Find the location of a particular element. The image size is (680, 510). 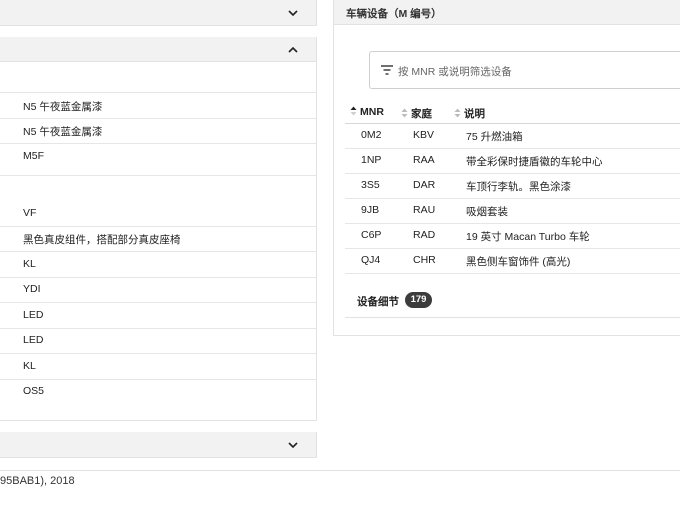

cell-family: CHR is located at coordinates (424, 260).